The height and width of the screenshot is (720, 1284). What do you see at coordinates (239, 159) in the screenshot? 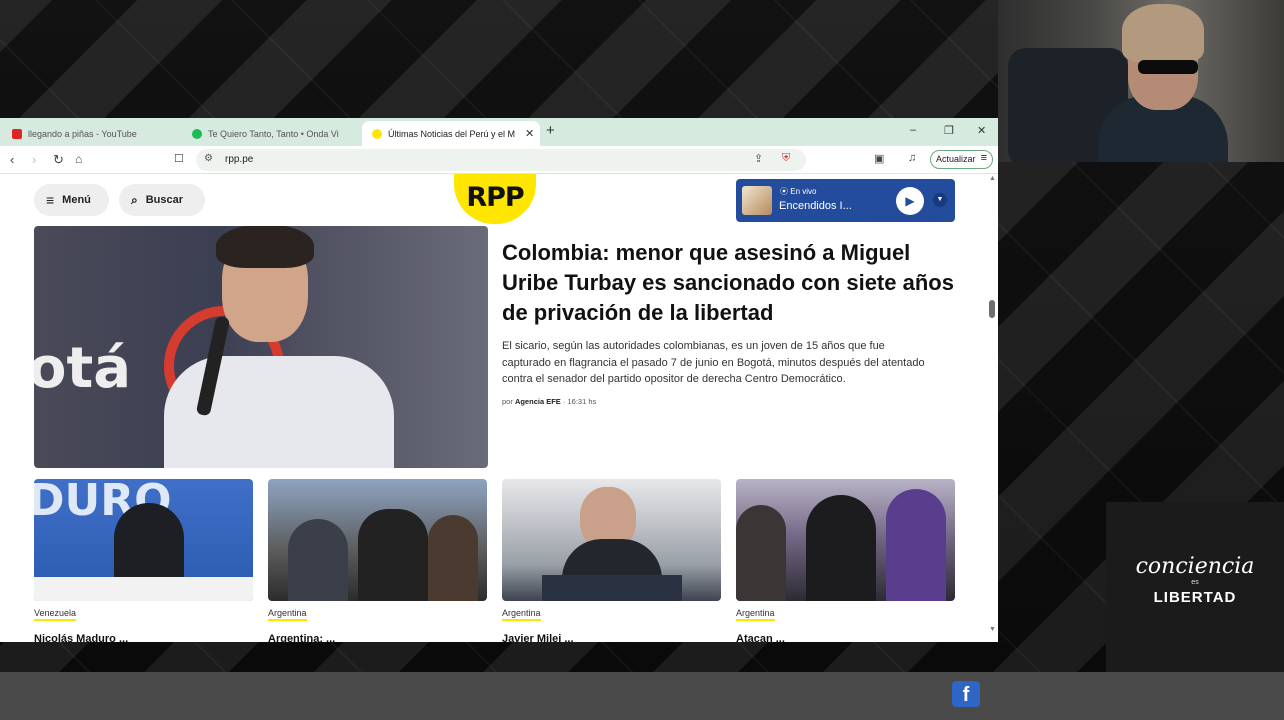
I see `url-text: rpp.pe` at bounding box center [239, 159].